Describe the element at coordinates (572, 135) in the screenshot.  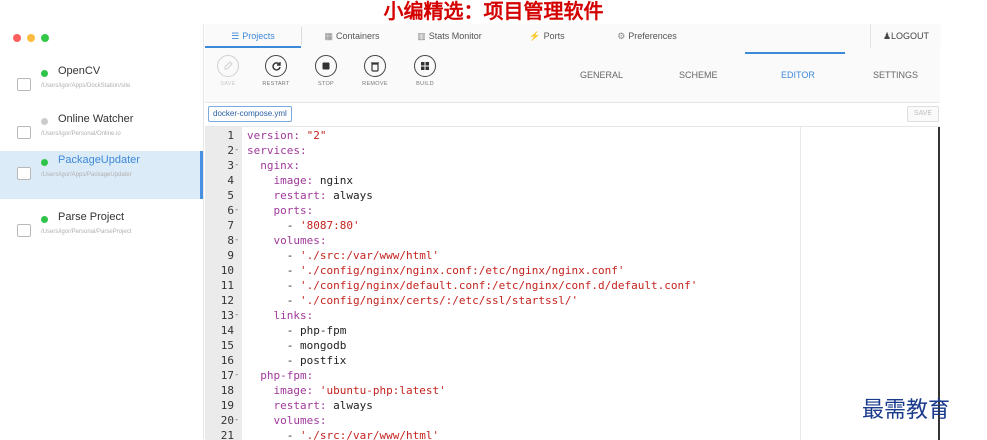
I see `code-line: 1 version: "2"` at that location.